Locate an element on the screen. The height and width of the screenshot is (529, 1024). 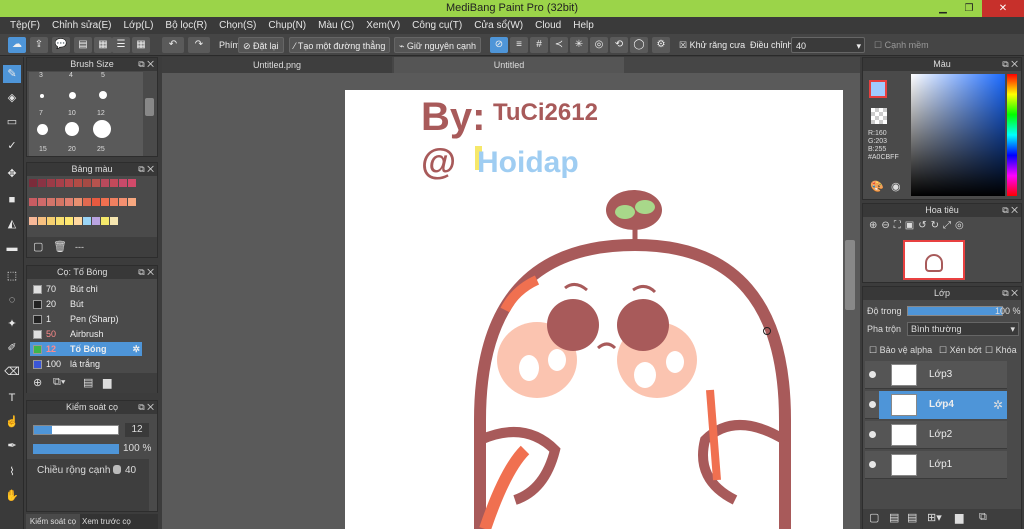
snap-off-icon: ⊘ is located at coordinates (499, 45).